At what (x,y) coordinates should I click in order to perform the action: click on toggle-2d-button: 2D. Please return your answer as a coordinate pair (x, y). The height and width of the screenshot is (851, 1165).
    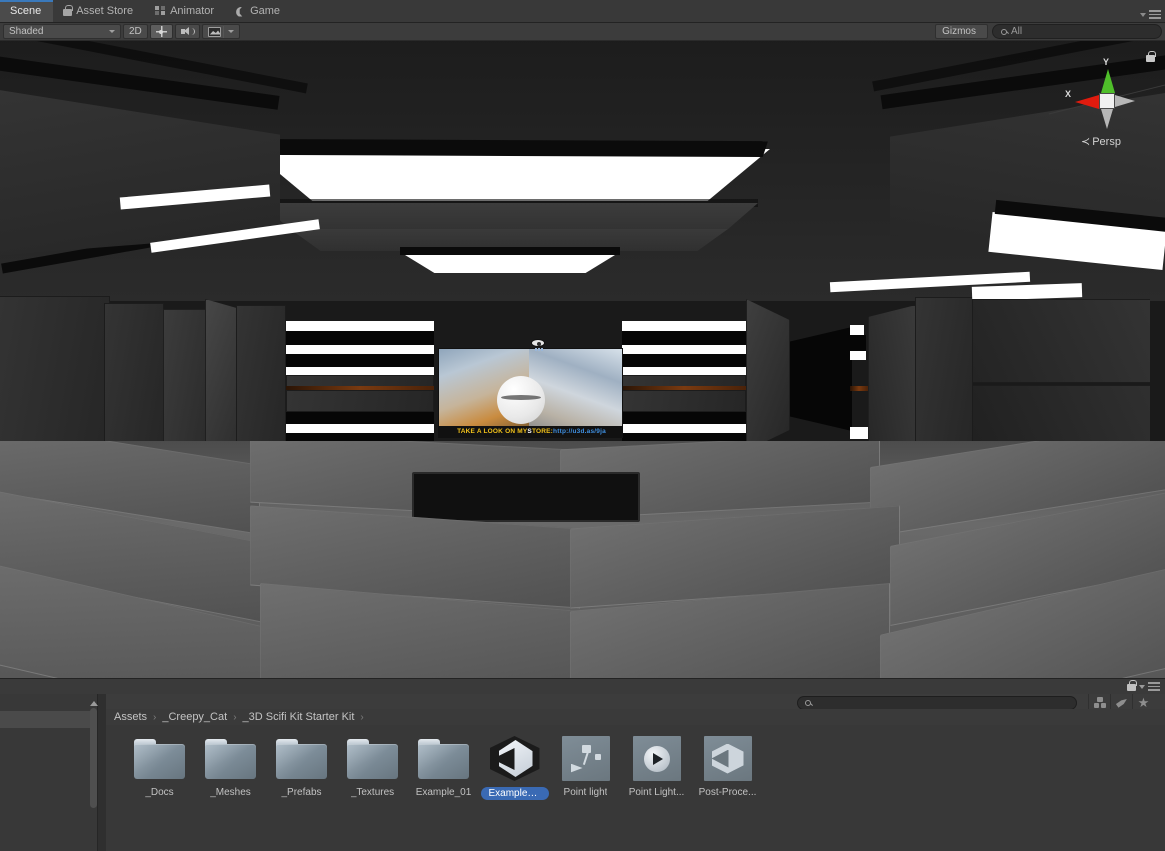
    Looking at the image, I should click on (135, 31).